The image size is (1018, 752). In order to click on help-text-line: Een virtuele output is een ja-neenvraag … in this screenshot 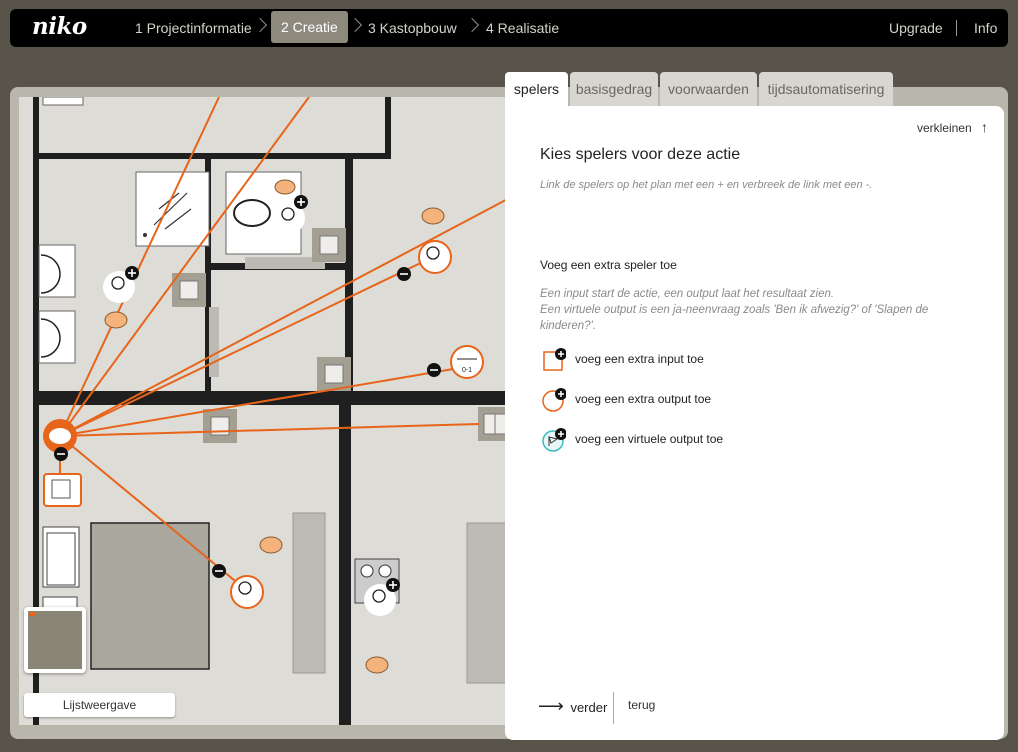, I will do `click(734, 318)`.